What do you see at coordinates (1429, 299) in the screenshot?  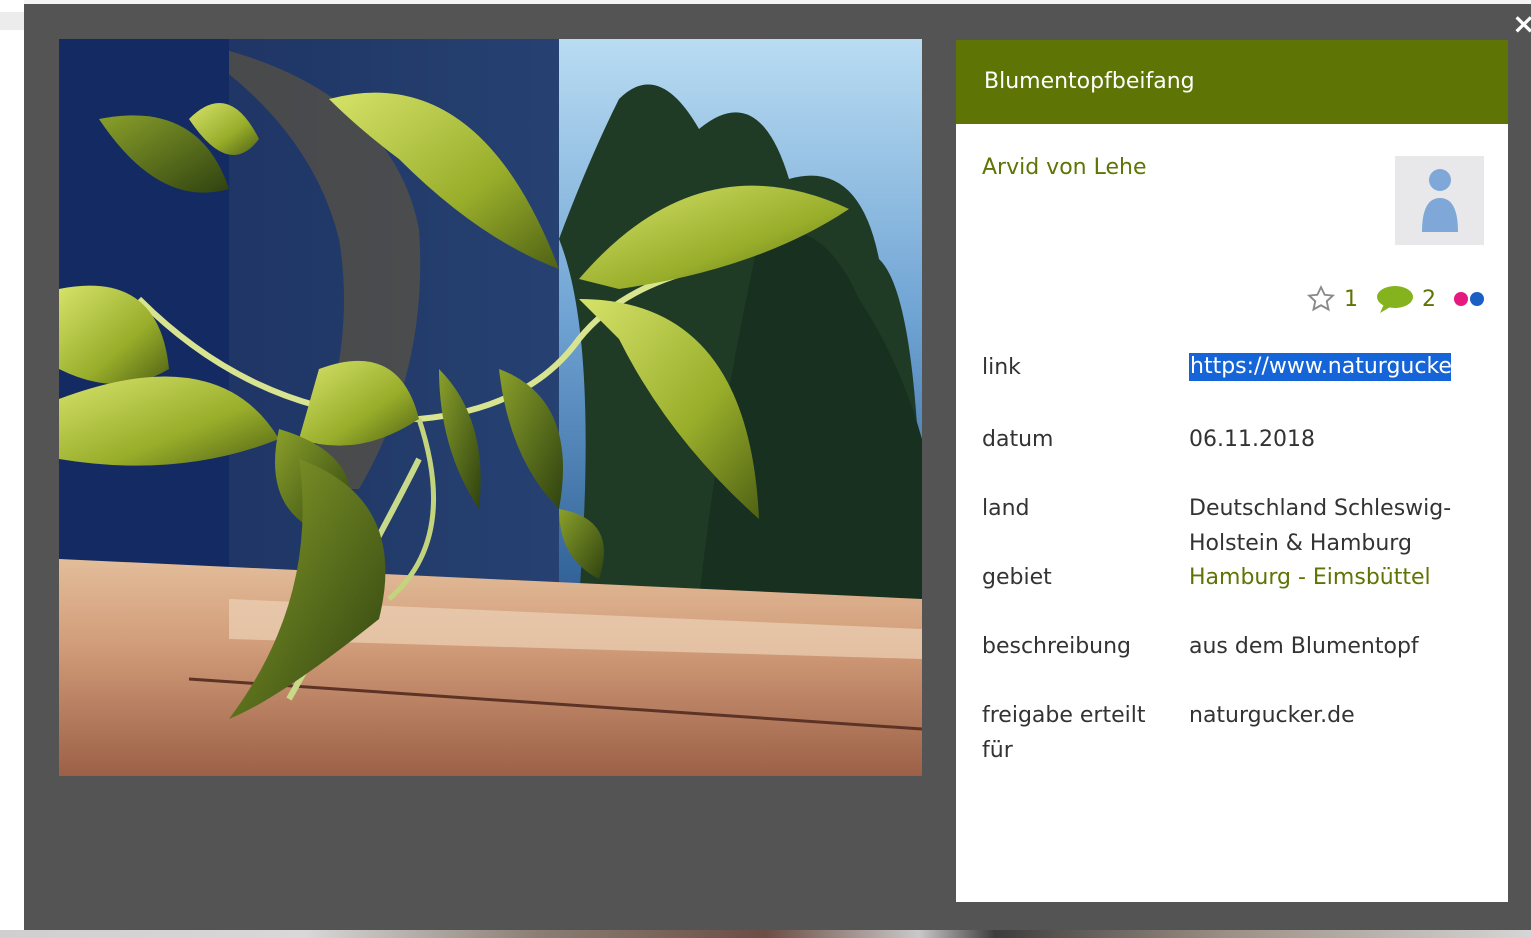 I see `comment-count: 2` at bounding box center [1429, 299].